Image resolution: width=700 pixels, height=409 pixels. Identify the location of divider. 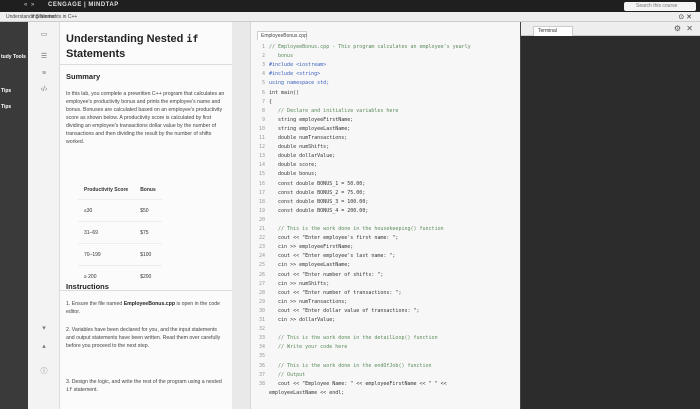
(146, 64).